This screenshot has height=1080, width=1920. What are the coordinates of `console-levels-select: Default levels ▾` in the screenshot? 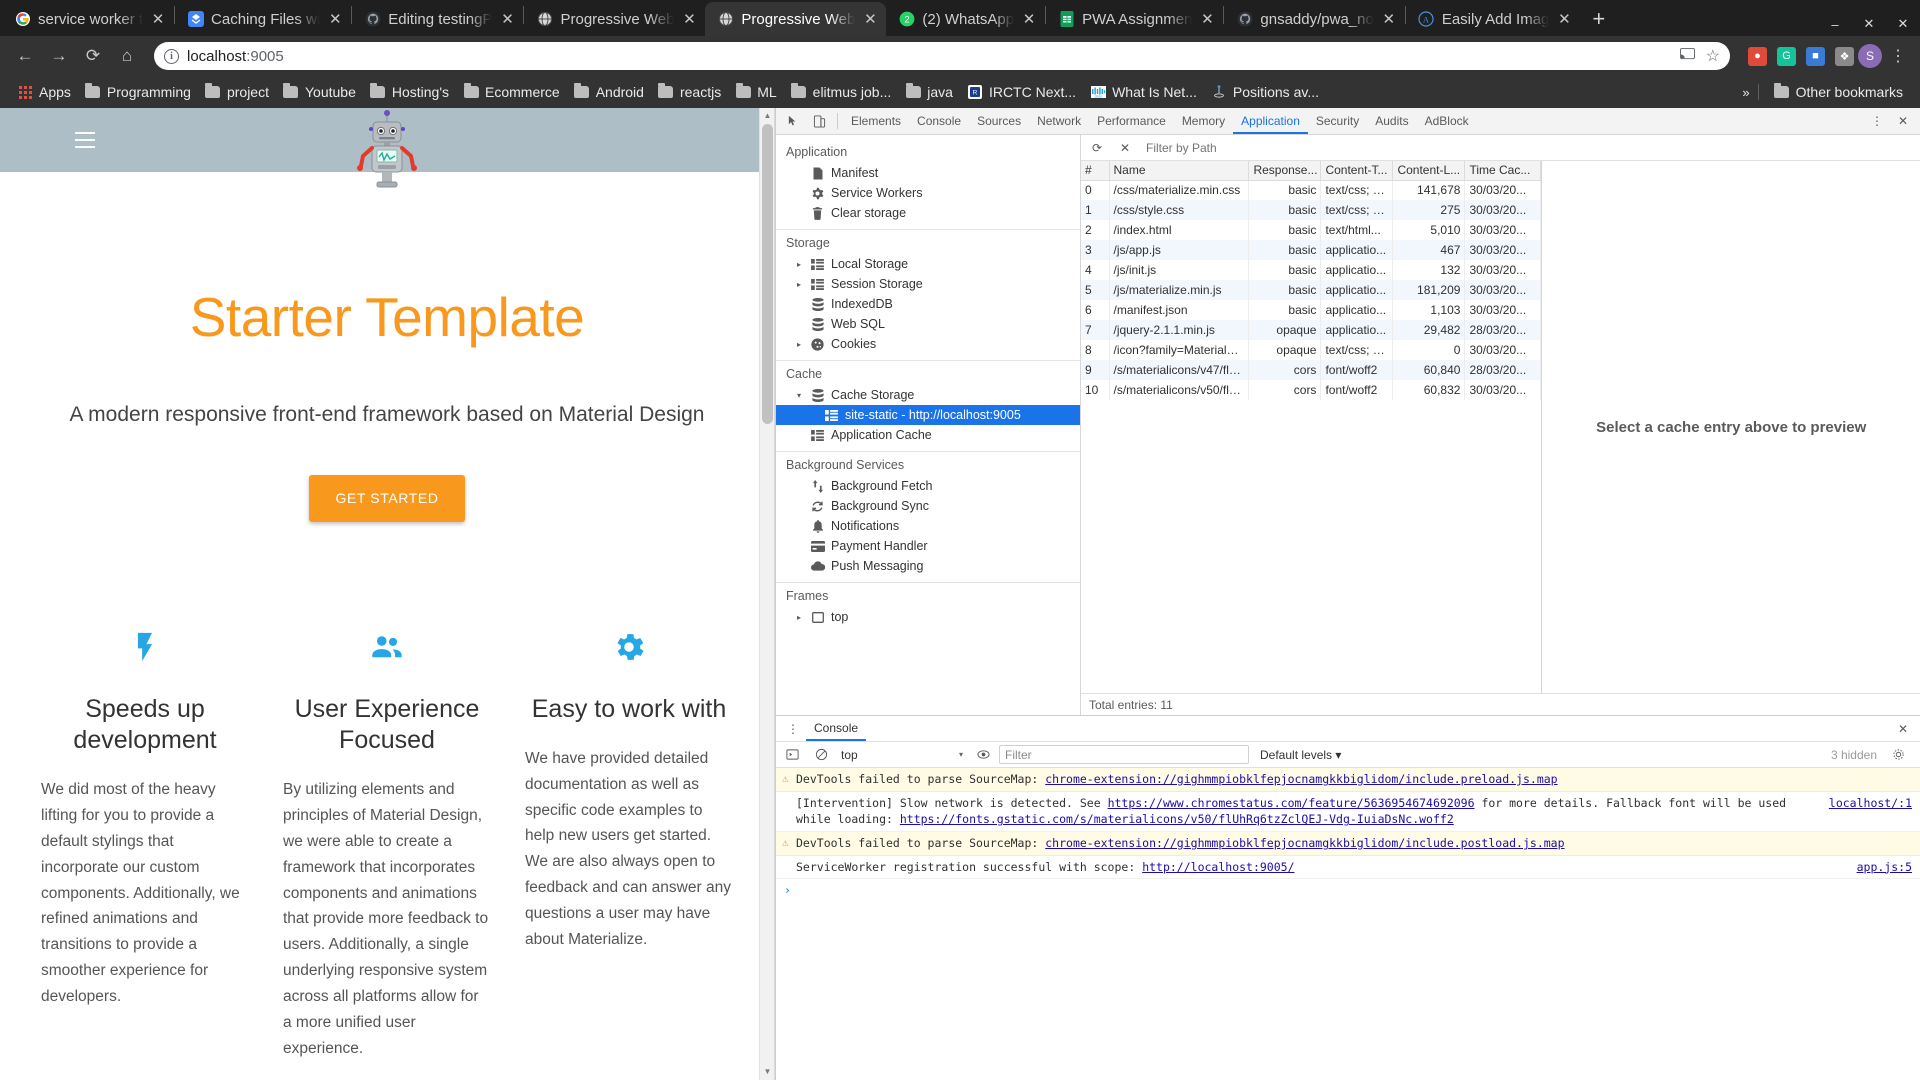 It's located at (1300, 755).